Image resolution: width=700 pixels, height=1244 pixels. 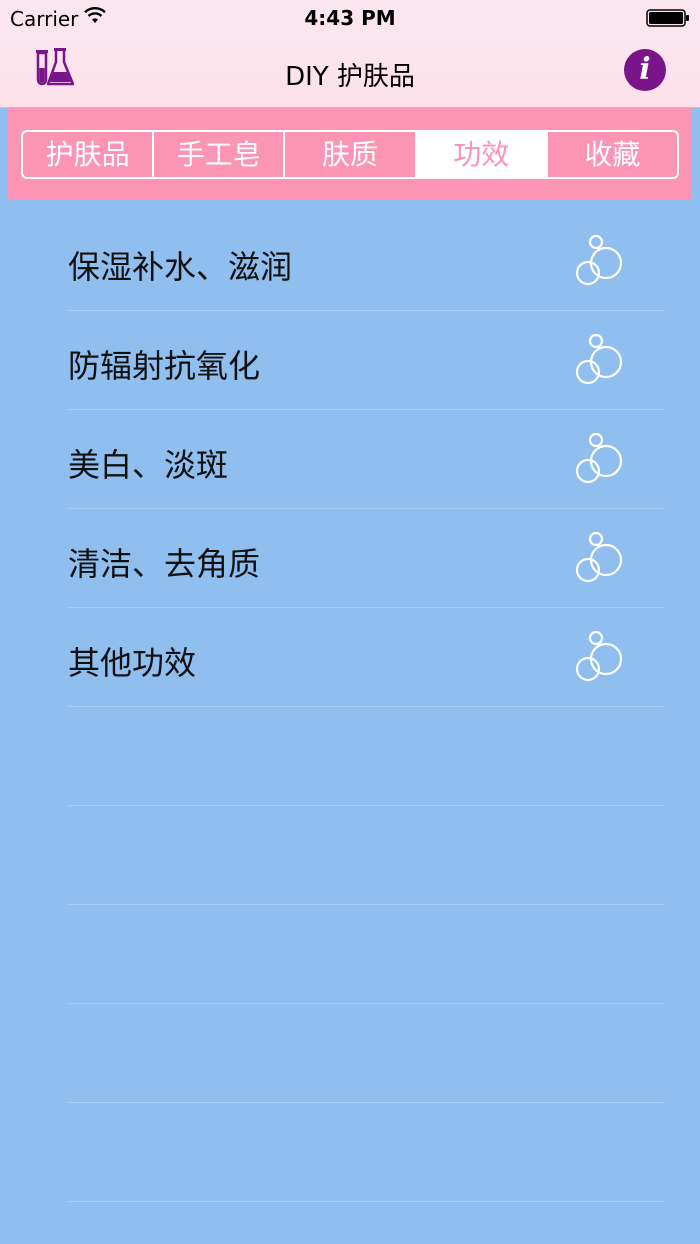 What do you see at coordinates (366, 657) in the screenshot?
I see `list-item: 其他功效` at bounding box center [366, 657].